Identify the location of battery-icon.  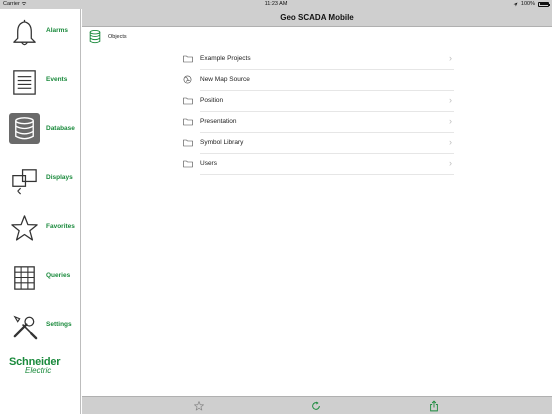
(544, 4).